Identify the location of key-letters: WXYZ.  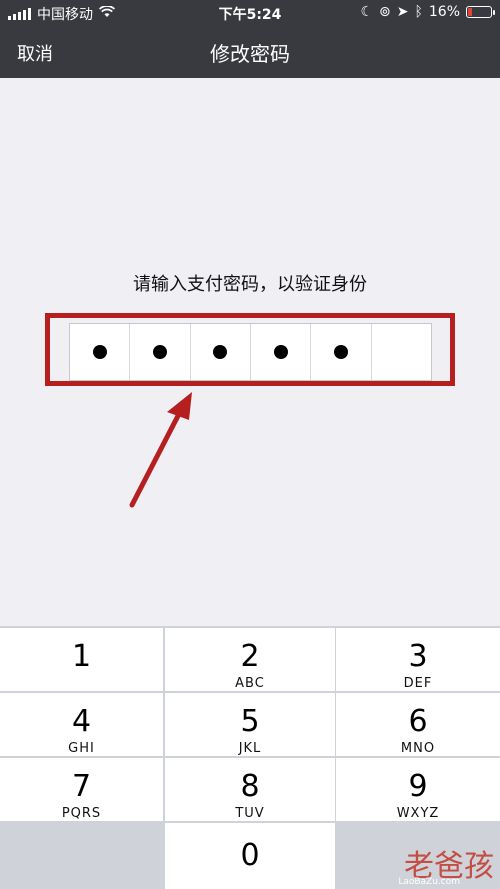
(418, 813).